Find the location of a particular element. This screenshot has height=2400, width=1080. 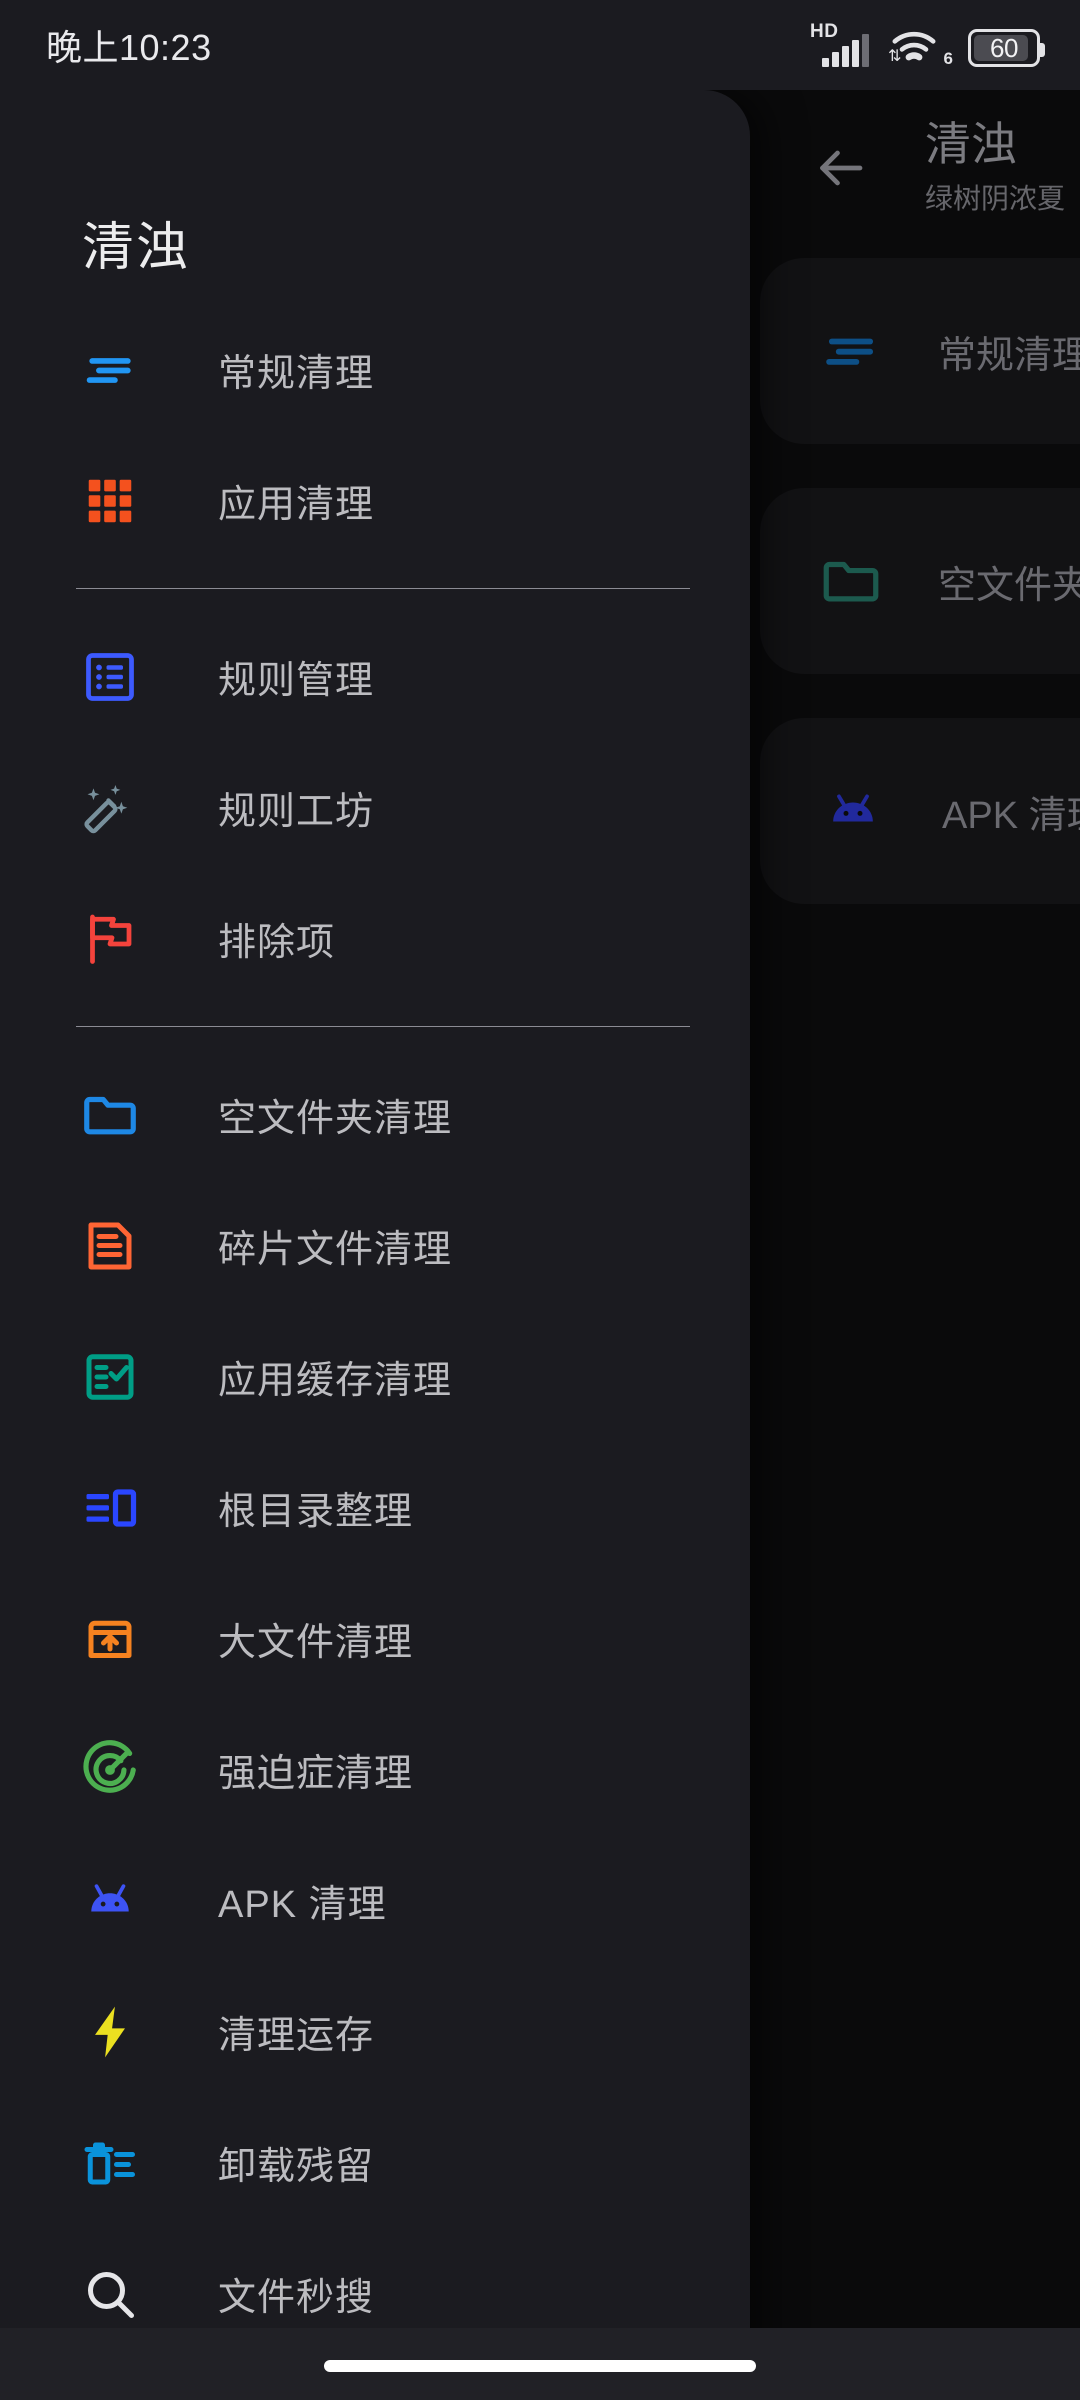

sidebar-item-label: 强迫症清理 is located at coordinates (316, 1774).